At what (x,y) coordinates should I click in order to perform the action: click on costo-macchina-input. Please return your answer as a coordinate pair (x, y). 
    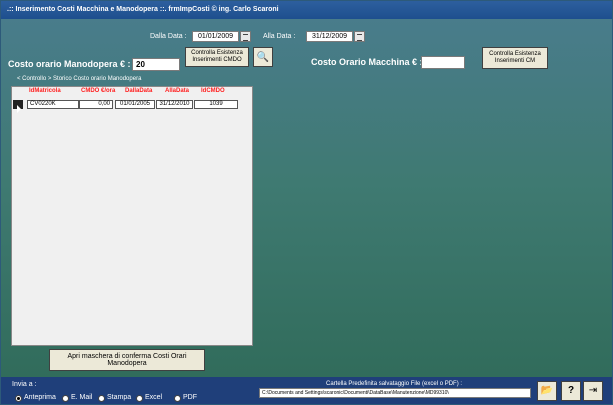
    Looking at the image, I should click on (443, 62).